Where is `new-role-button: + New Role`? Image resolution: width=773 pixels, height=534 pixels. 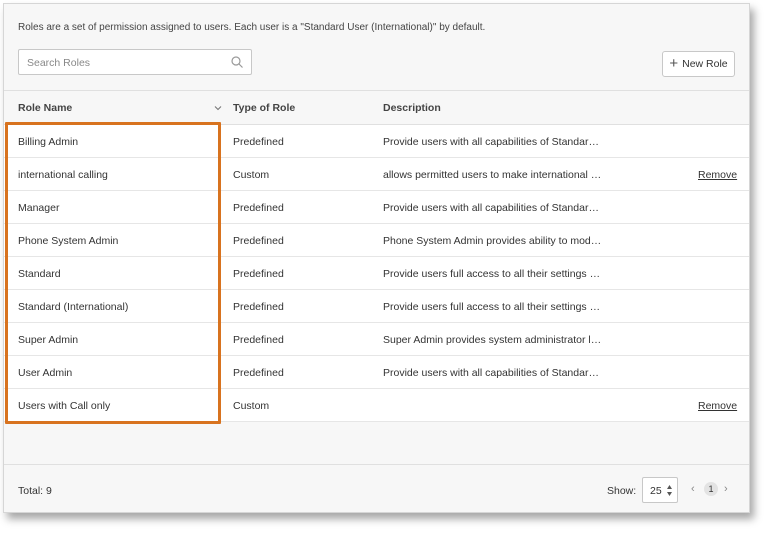
new-role-button: + New Role is located at coordinates (698, 64).